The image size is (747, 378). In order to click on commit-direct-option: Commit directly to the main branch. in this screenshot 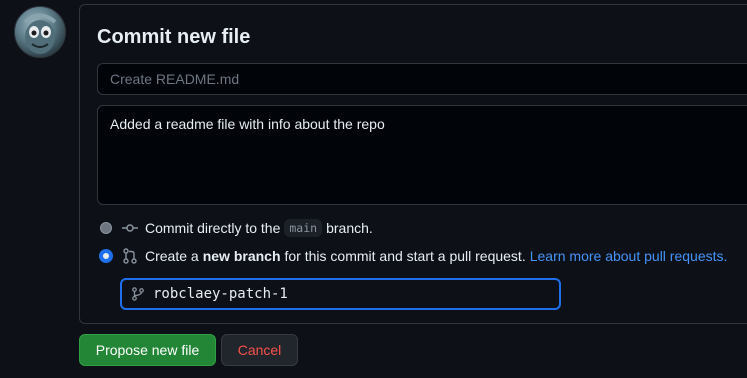, I will do `click(236, 228)`.